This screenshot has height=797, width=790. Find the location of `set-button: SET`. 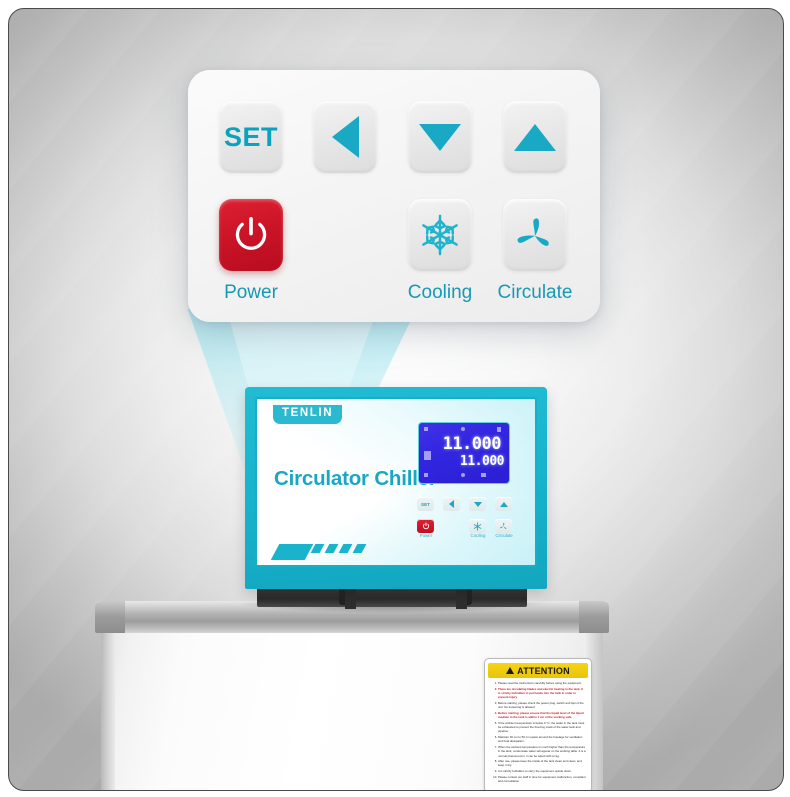

set-button: SET is located at coordinates (251, 137).